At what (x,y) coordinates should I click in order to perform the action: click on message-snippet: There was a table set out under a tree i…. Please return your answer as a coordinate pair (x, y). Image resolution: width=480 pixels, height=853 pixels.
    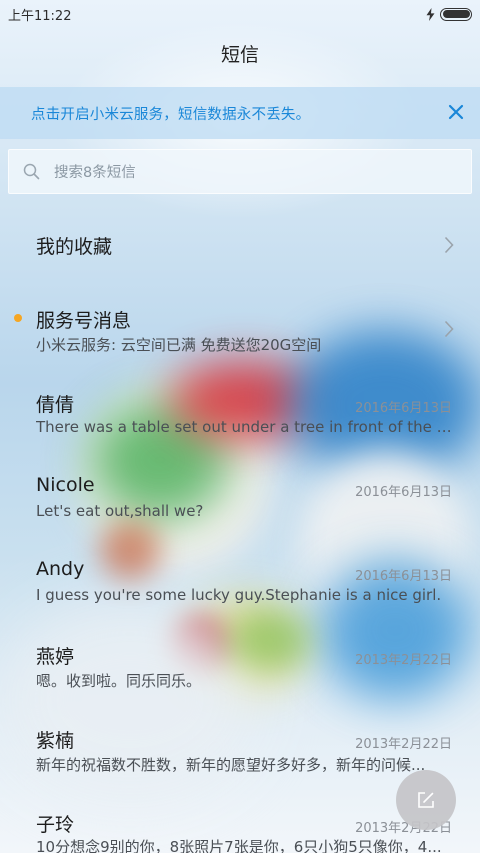
    Looking at the image, I should click on (244, 427).